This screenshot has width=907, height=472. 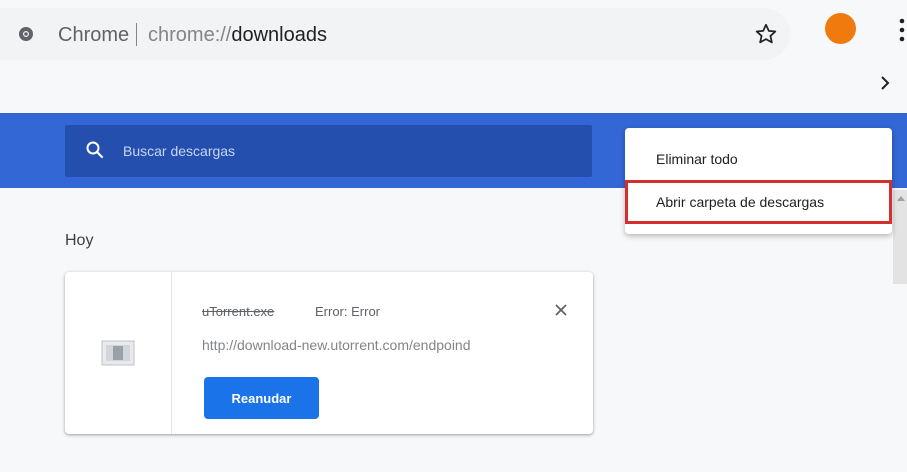 I want to click on site-info-icon, so click(x=26, y=34).